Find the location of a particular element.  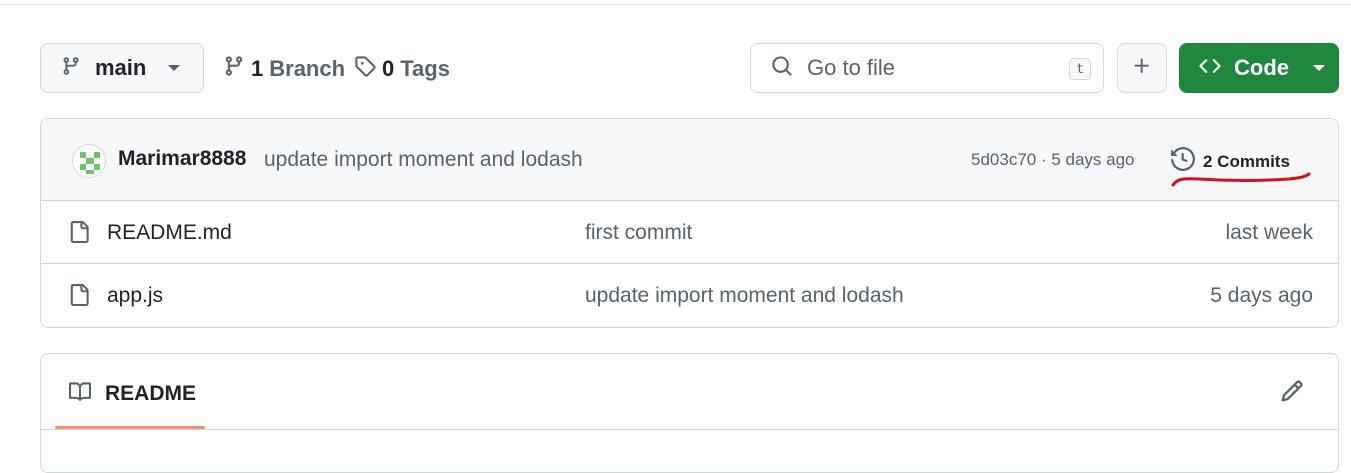

branch-select-button: main is located at coordinates (122, 68).